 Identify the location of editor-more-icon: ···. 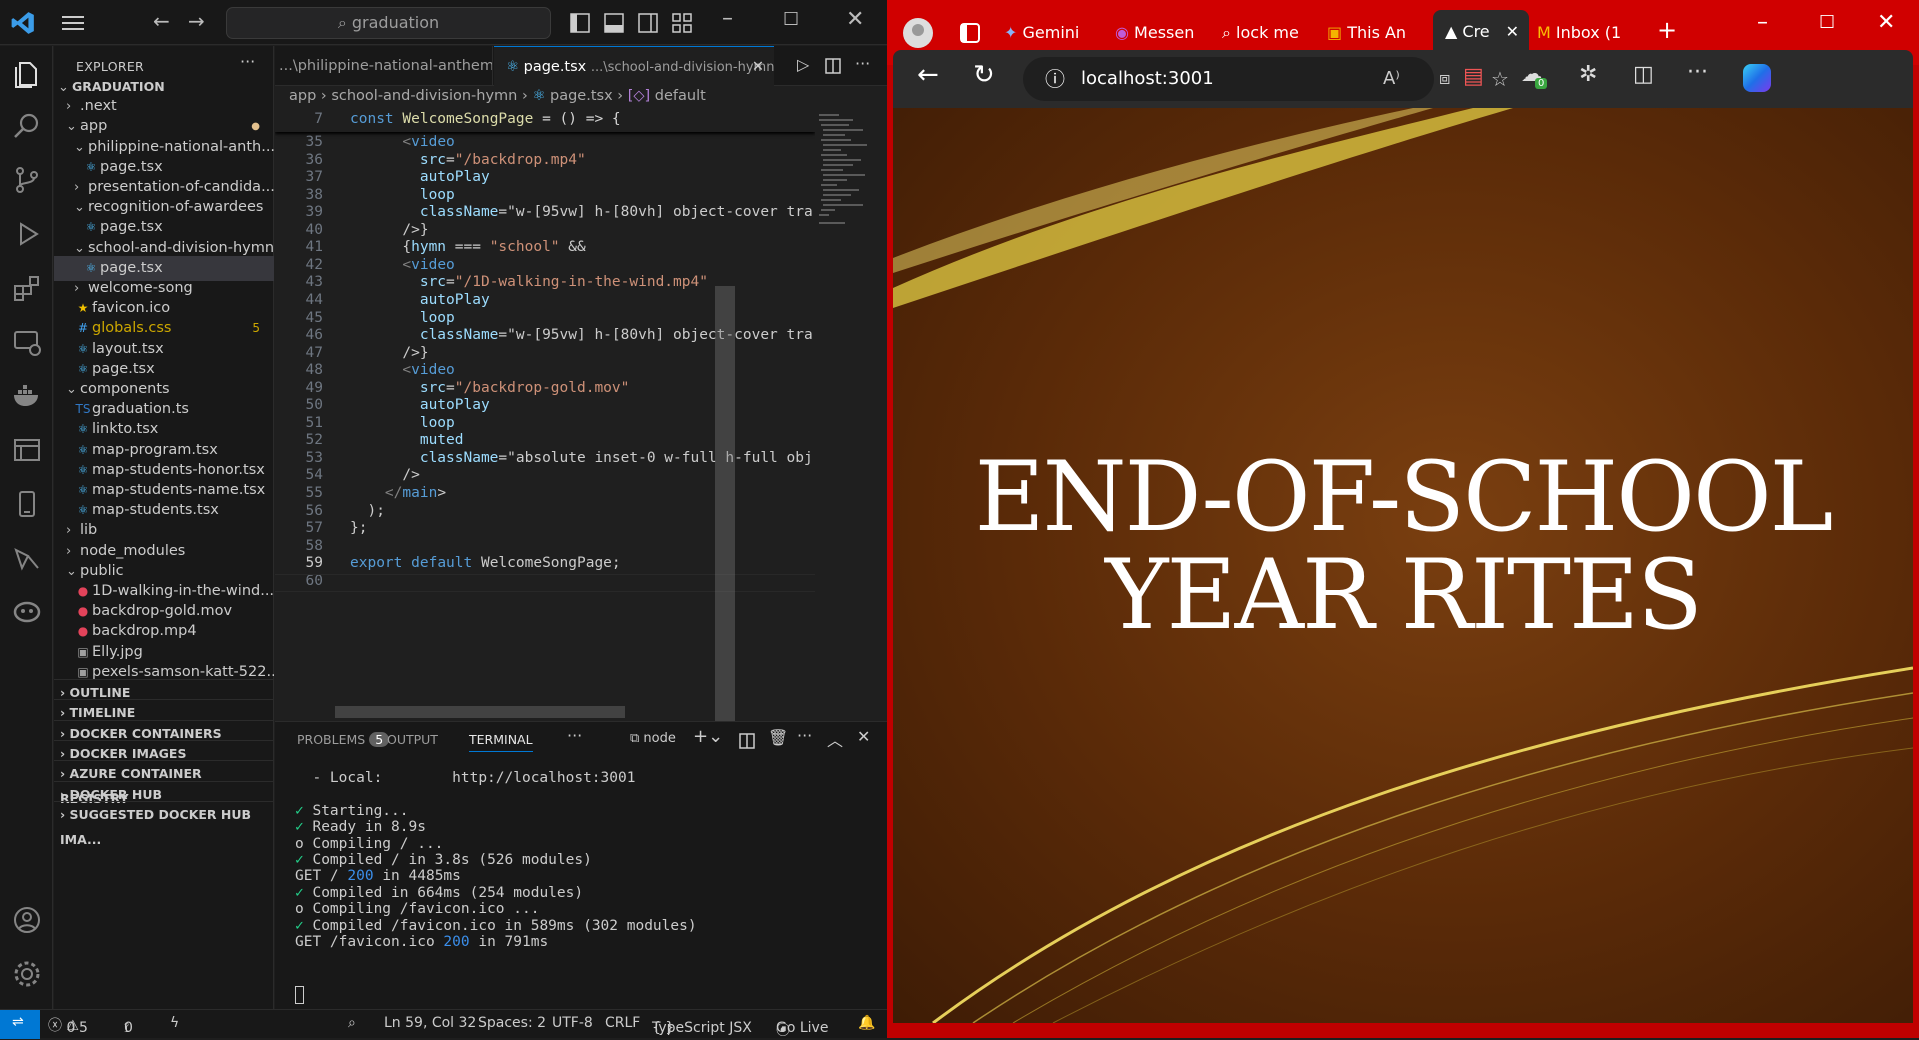
(862, 63).